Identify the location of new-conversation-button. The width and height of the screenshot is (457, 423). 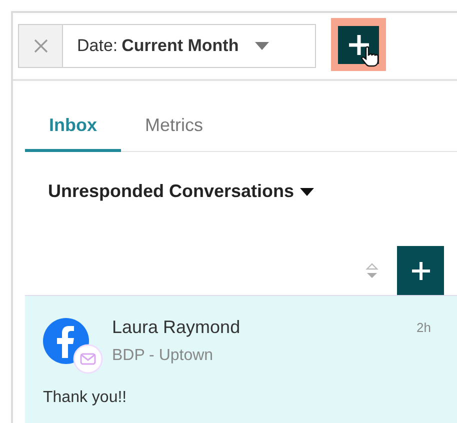
(420, 270).